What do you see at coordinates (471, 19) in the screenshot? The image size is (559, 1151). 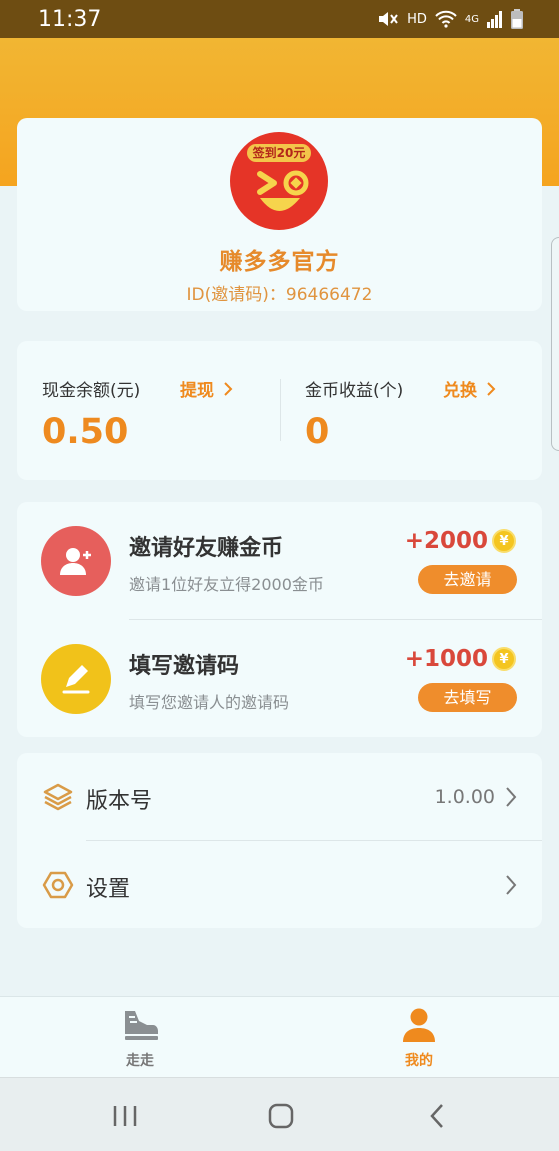 I see `network-label: 4G` at bounding box center [471, 19].